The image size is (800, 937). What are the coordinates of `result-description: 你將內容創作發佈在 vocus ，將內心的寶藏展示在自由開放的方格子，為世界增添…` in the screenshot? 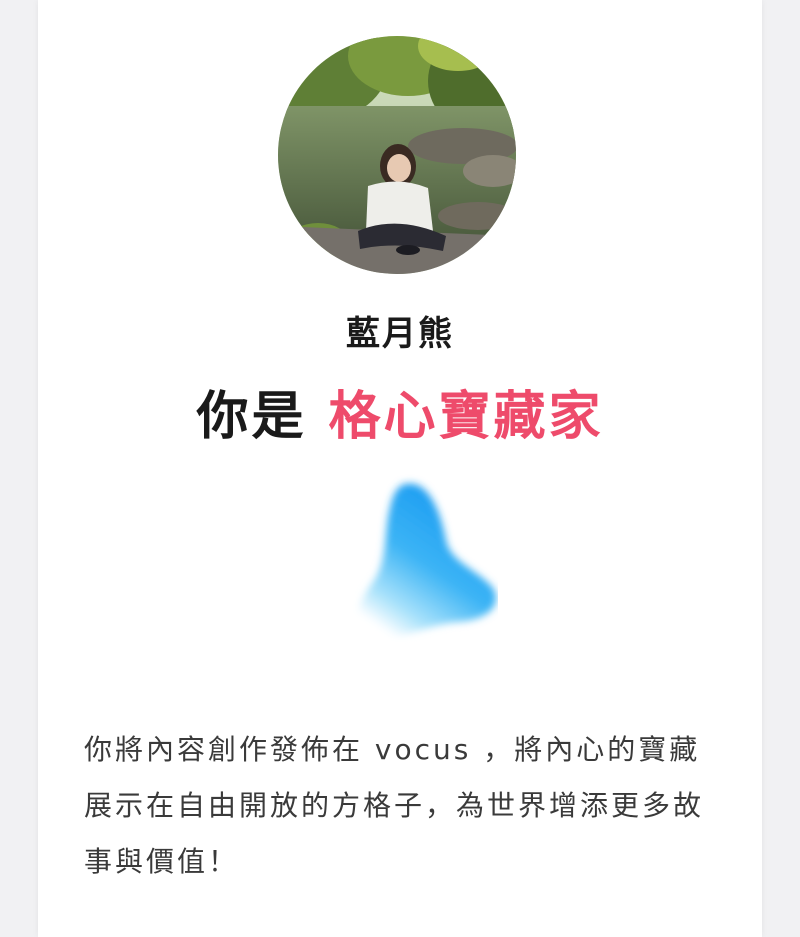 It's located at (394, 805).